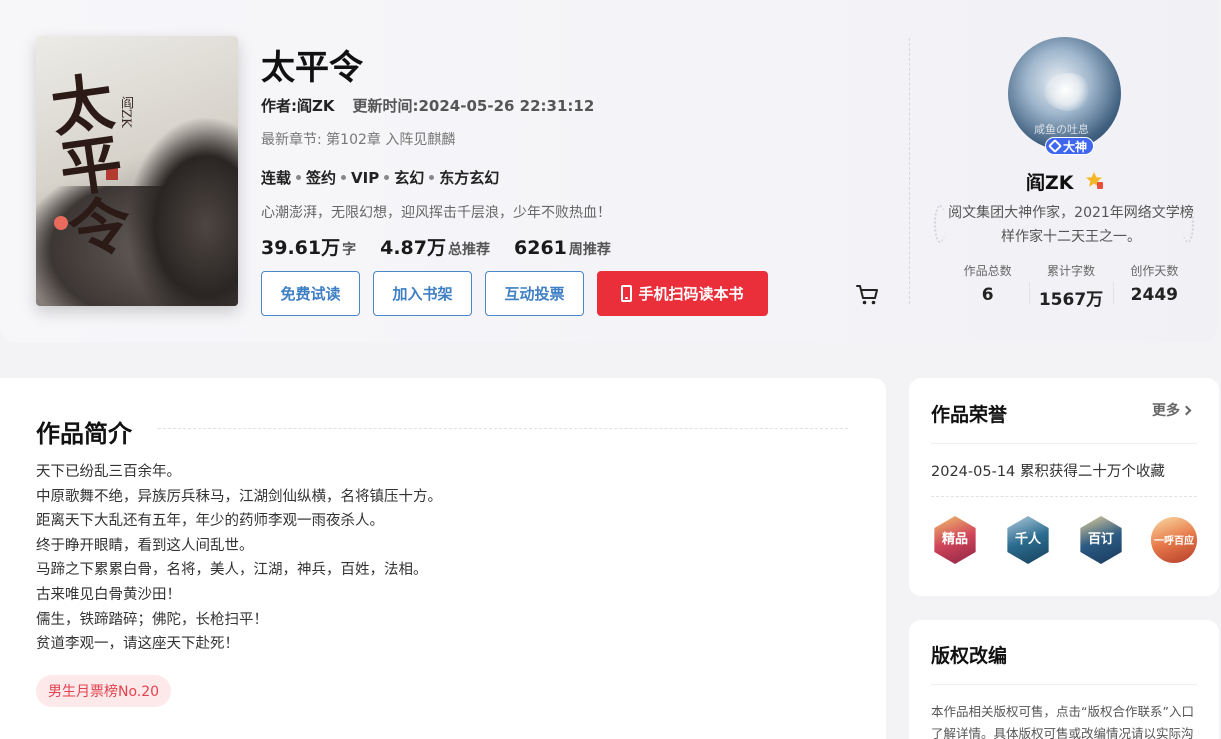 The height and width of the screenshot is (739, 1221). I want to click on author-stat-works: 作品总数 6, so click(987, 286).